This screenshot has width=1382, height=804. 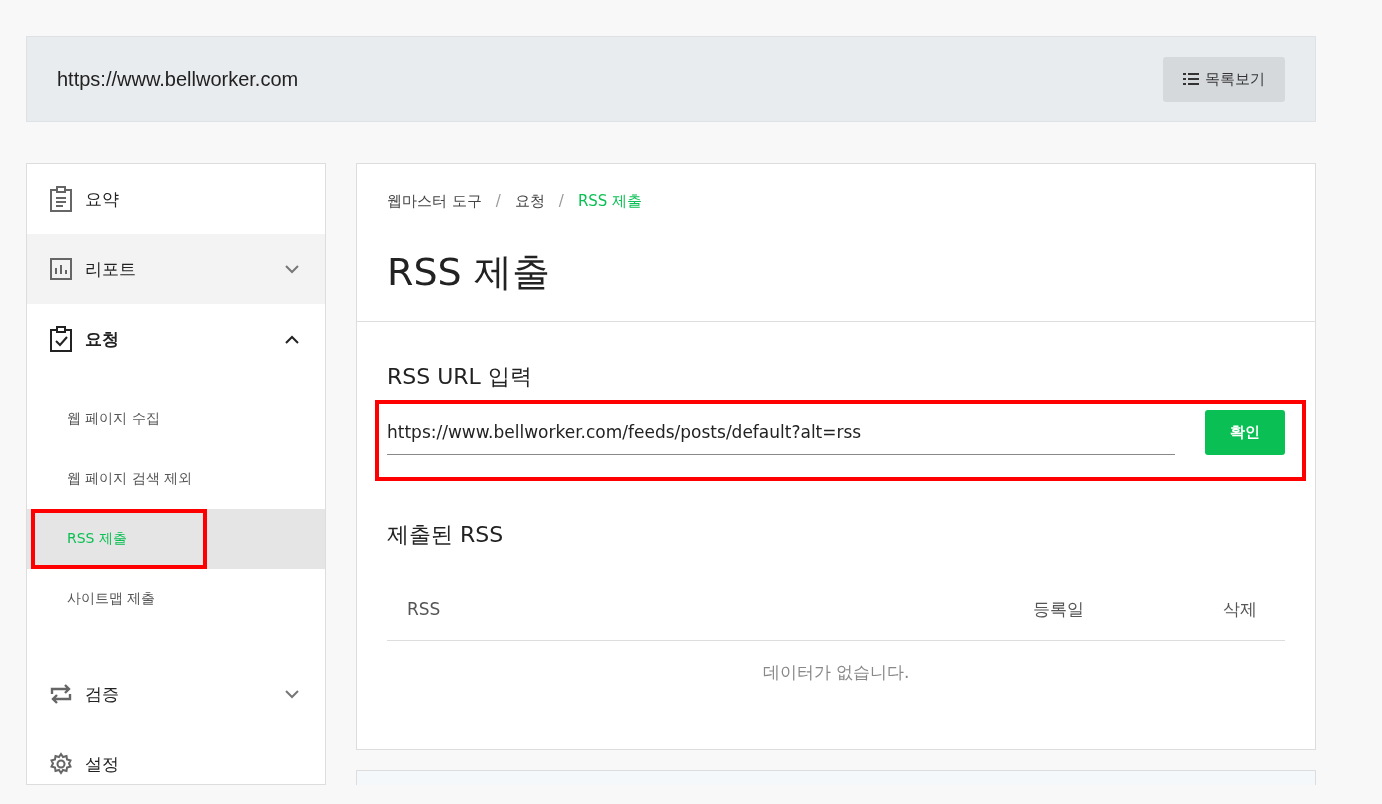 I want to click on chevron-up-icon, so click(x=292, y=339).